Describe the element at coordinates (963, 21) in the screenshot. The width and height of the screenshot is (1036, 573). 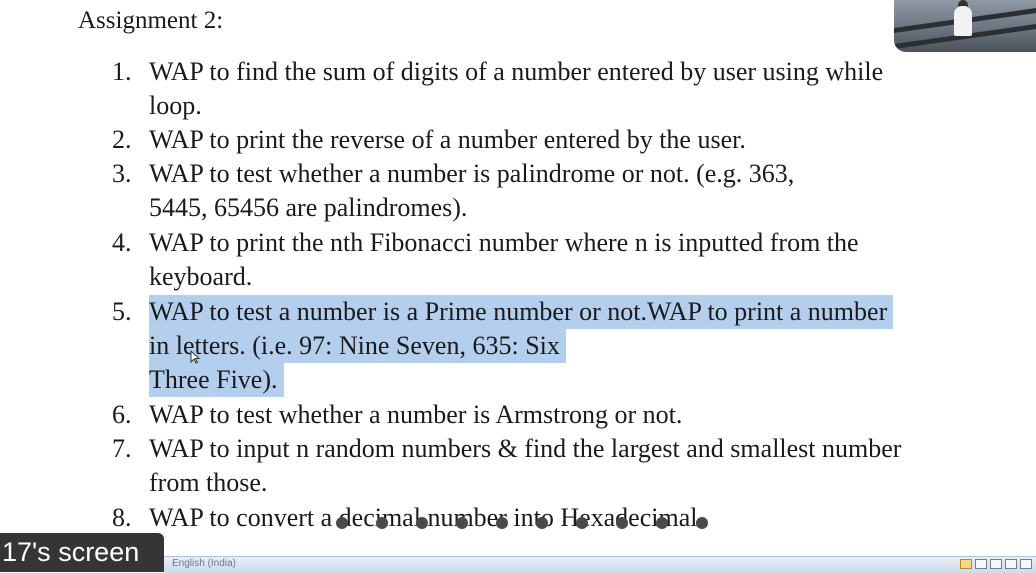
I see `person-figure` at that location.